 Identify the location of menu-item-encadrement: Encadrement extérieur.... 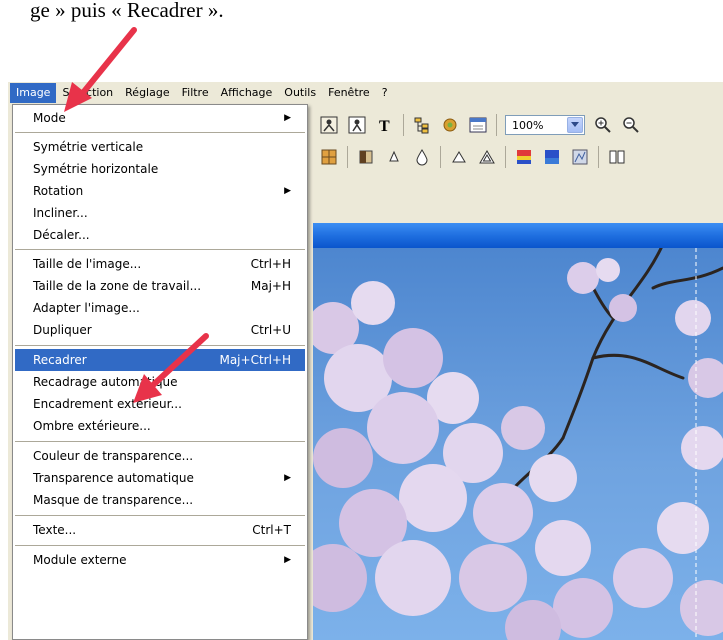
(160, 404).